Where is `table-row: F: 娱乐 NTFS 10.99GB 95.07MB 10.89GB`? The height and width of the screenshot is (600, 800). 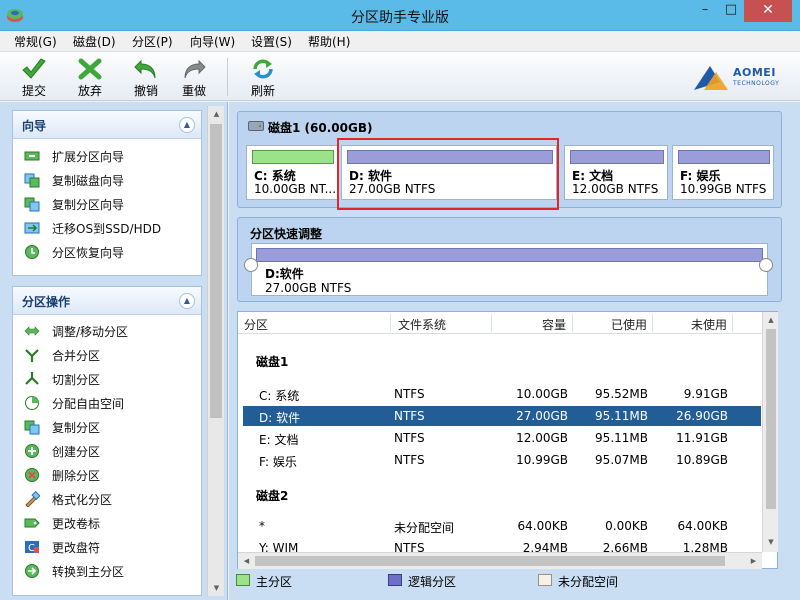 table-row: F: 娱乐 NTFS 10.99GB 95.07MB 10.89GB is located at coordinates (502, 460).